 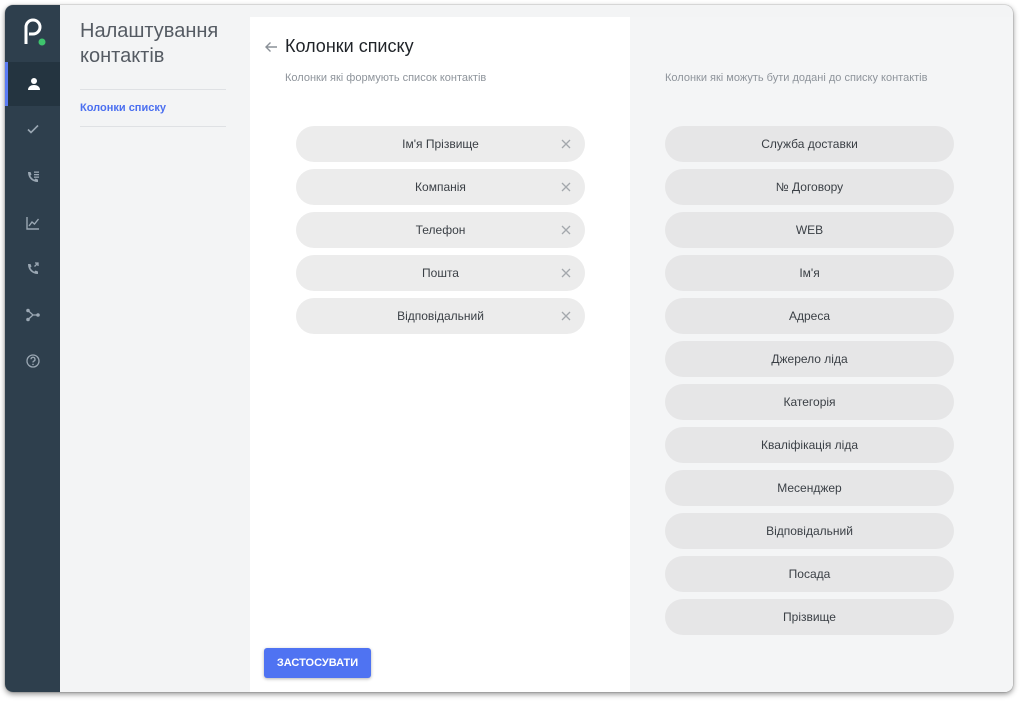 What do you see at coordinates (317, 663) in the screenshot?
I see `apply-button: ЗАСТОСУВАТИ` at bounding box center [317, 663].